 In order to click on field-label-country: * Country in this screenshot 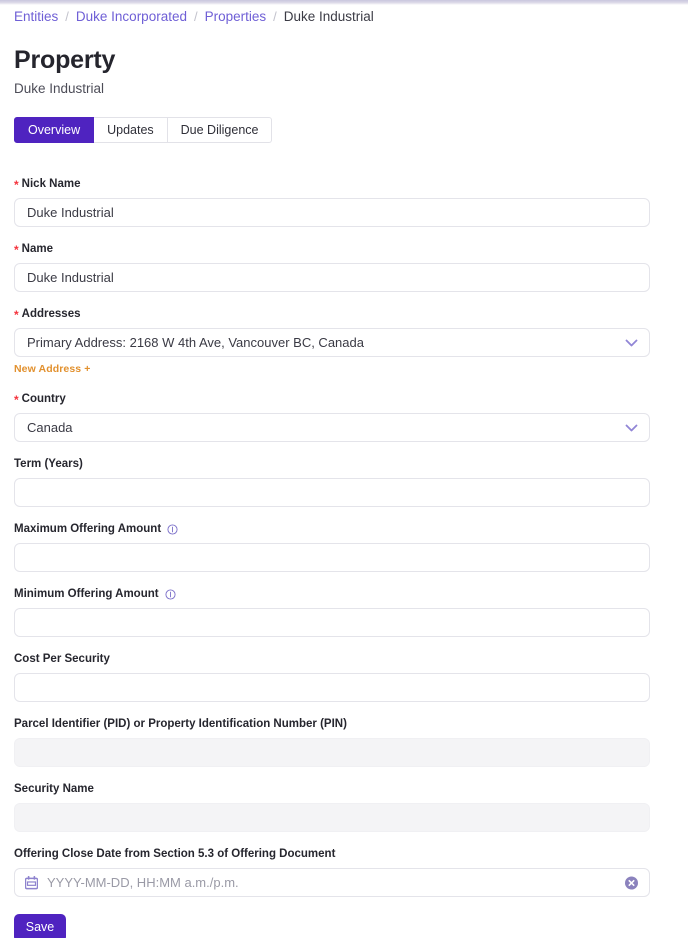, I will do `click(344, 399)`.